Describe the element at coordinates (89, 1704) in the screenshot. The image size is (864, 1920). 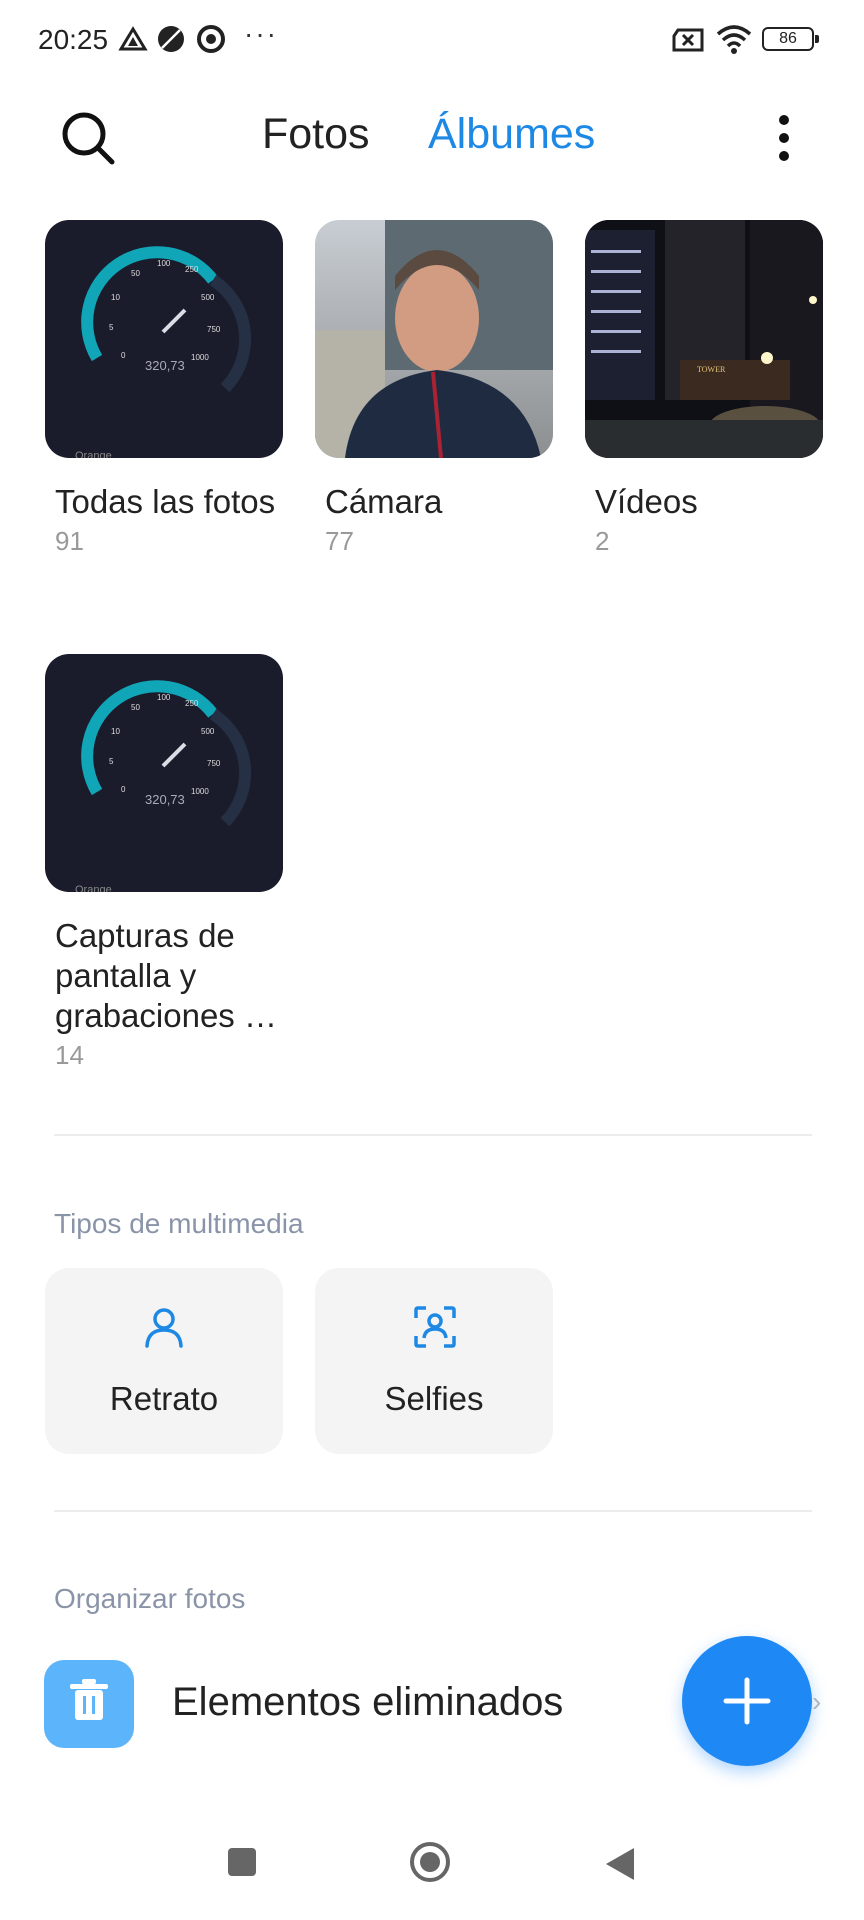
I see `trash-icon` at that location.